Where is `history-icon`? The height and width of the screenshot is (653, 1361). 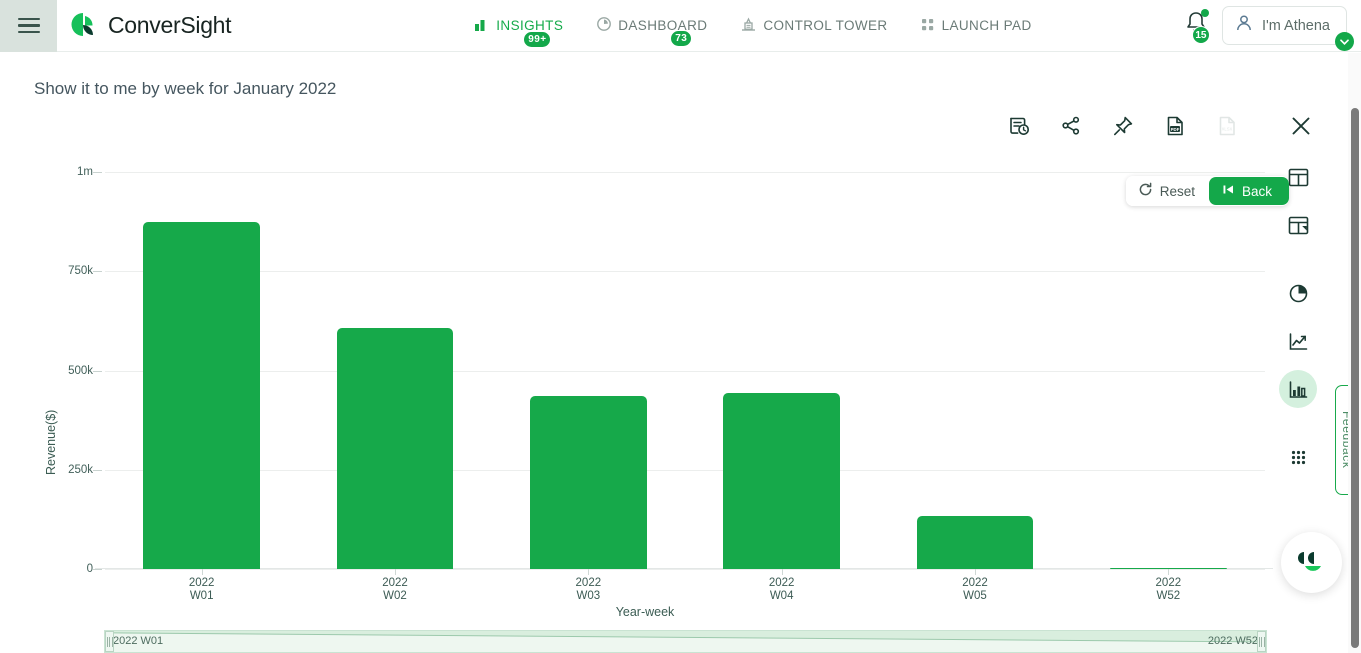
history-icon is located at coordinates (1019, 126).